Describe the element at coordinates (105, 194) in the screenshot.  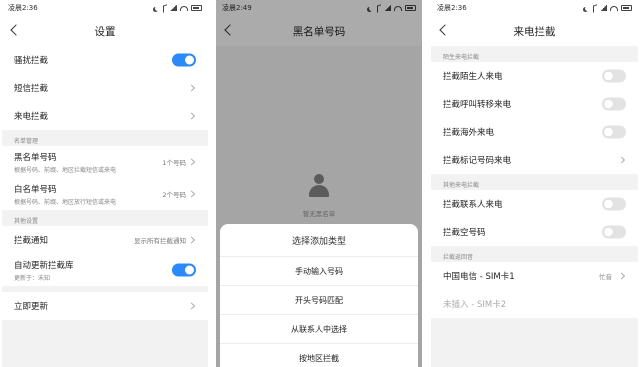
I see `row-whitelist: 白名单号码 根据号码、前缀、地区放行短信或来电 2个号码` at that location.